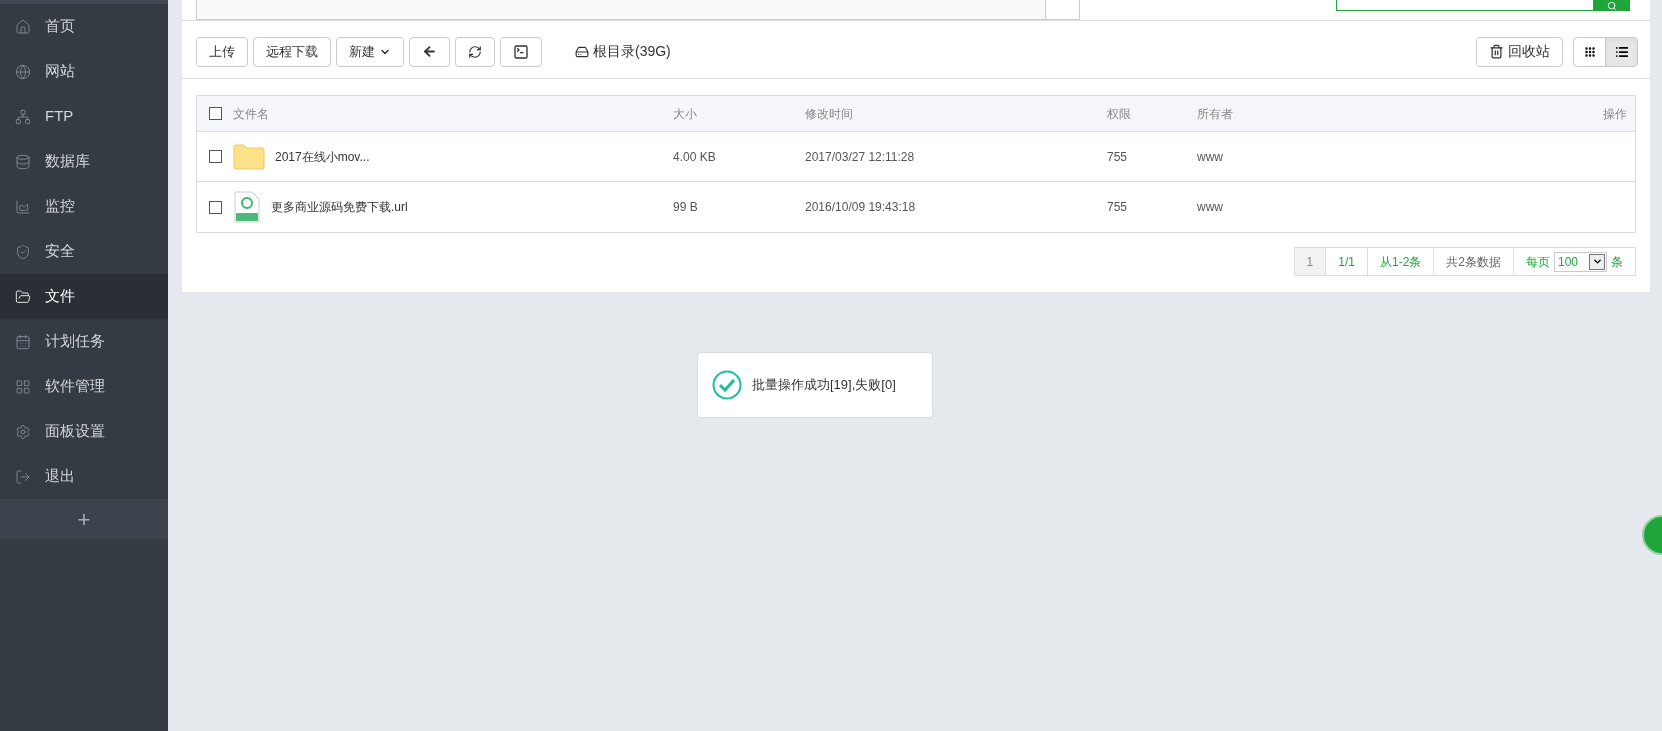  What do you see at coordinates (215, 113) in the screenshot?
I see `select-all-checkbox` at bounding box center [215, 113].